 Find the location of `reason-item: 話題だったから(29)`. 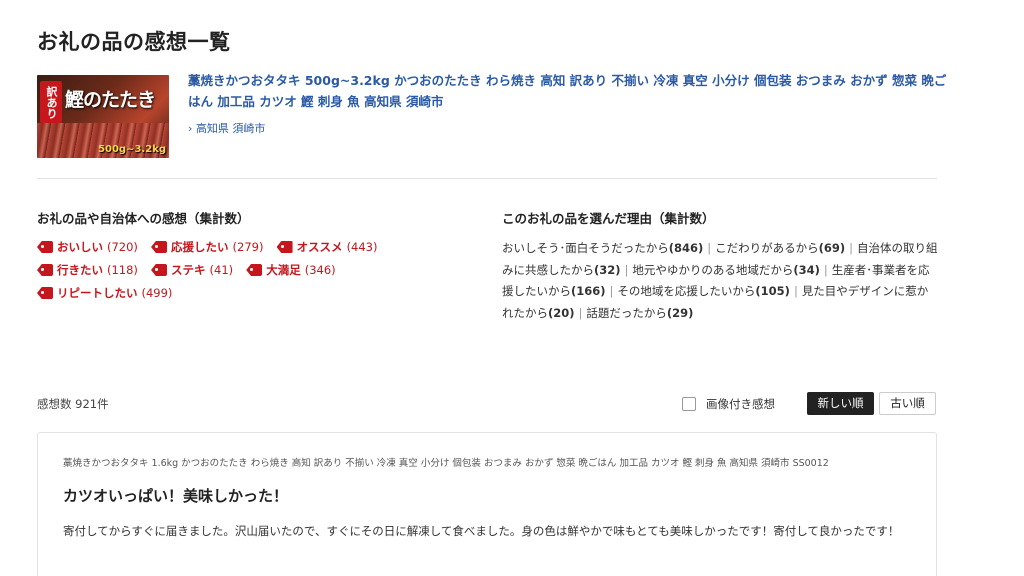

reason-item: 話題だったから(29) is located at coordinates (639, 313).